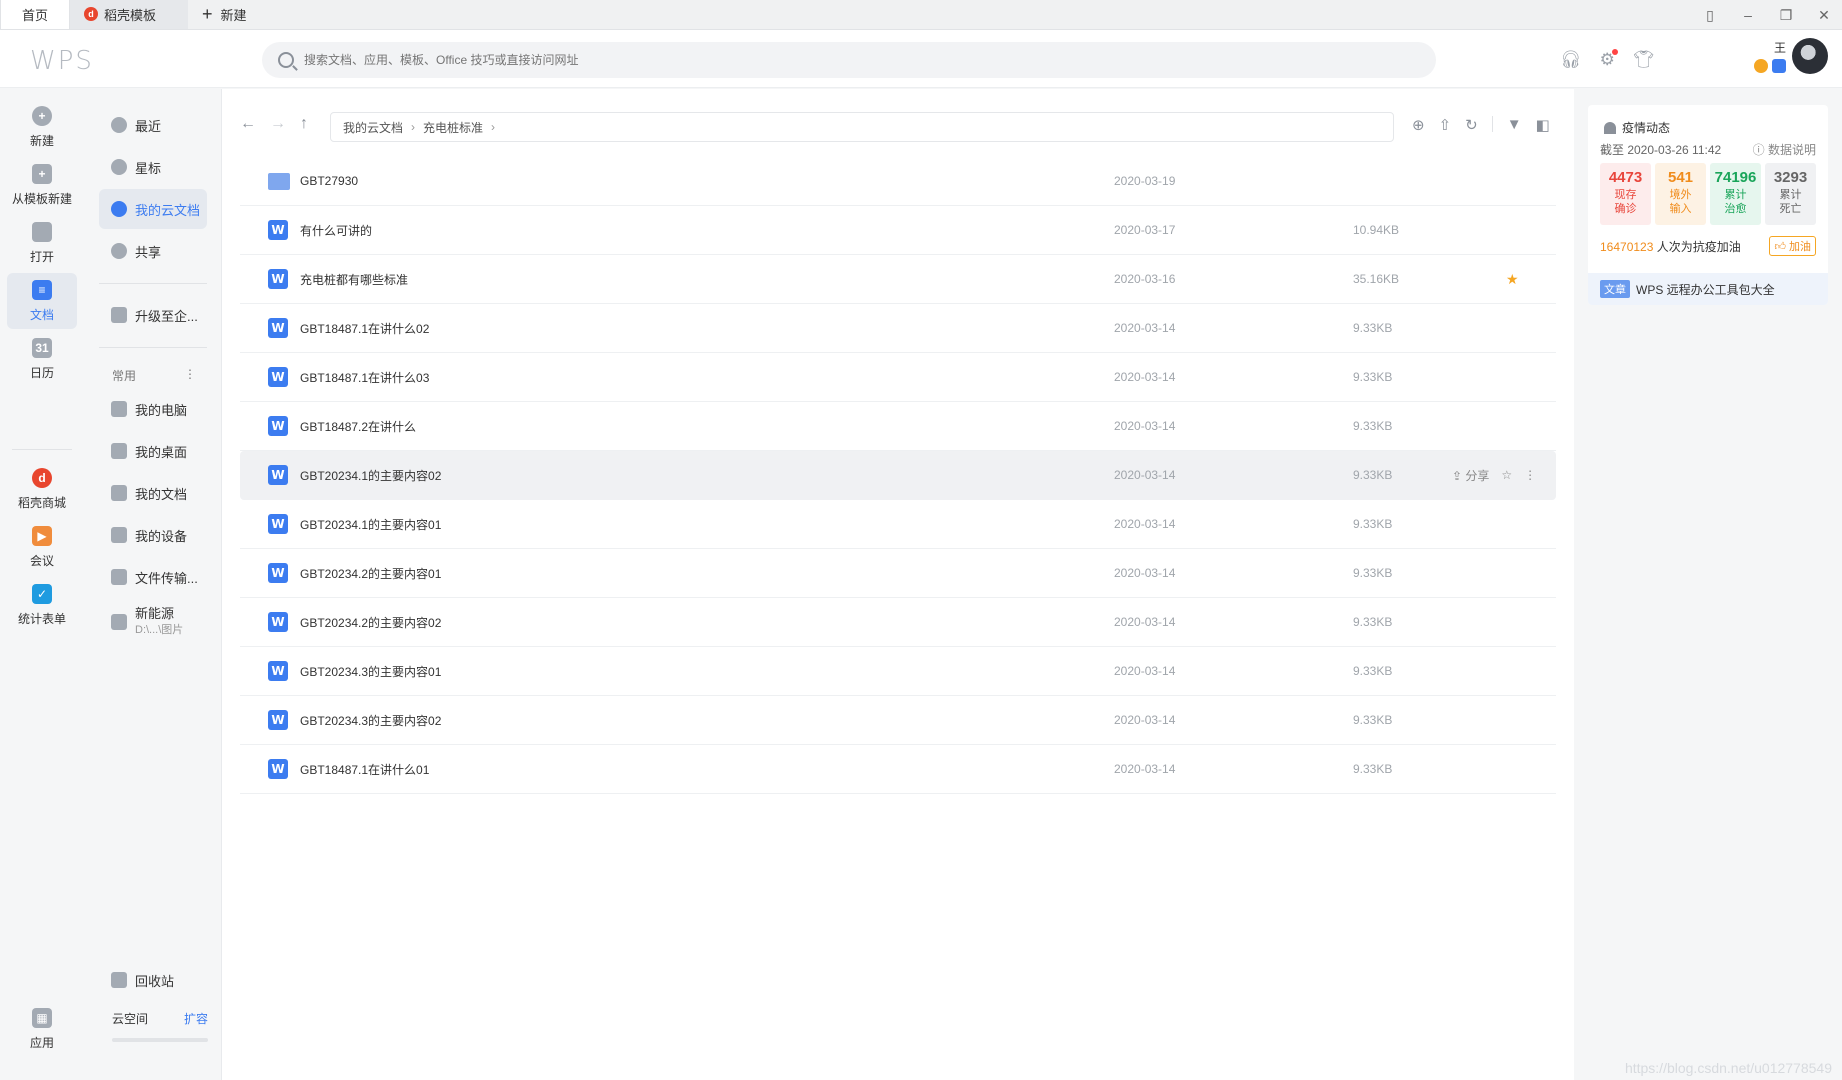 This screenshot has height=1080, width=1842. Describe the element at coordinates (41, 372) in the screenshot. I see `rail-label: 日历` at that location.